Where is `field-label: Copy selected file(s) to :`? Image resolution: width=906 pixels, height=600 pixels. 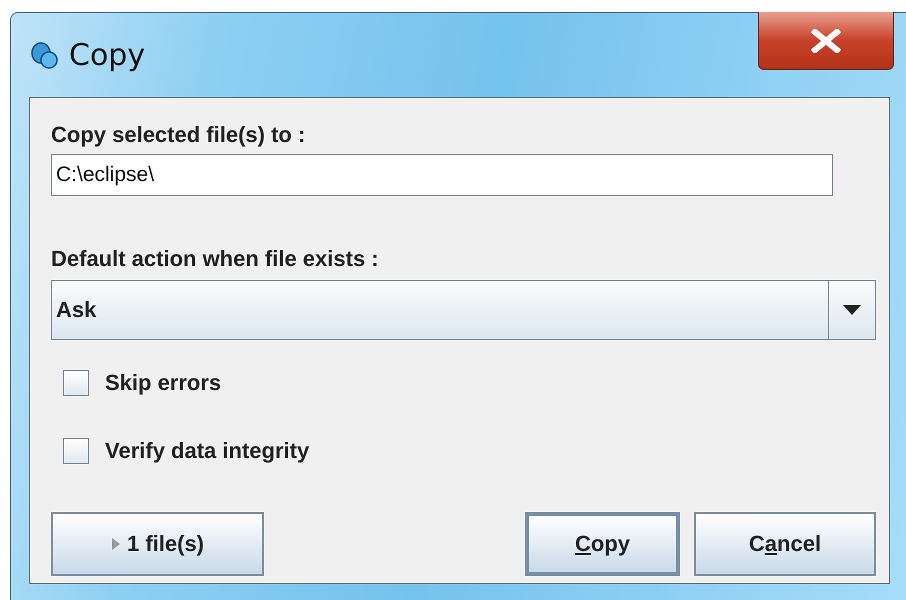 field-label: Copy selected file(s) to : is located at coordinates (178, 135).